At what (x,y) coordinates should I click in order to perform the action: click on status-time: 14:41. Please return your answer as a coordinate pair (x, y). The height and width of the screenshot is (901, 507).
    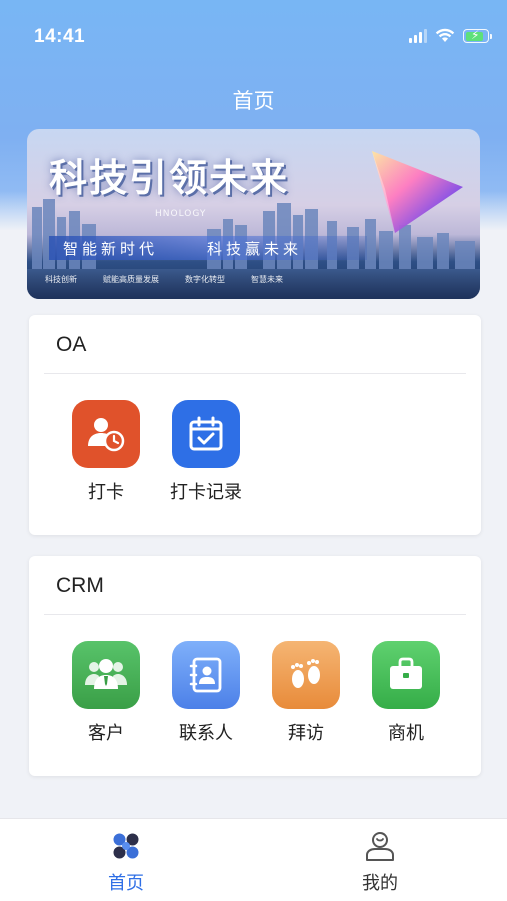
    Looking at the image, I should click on (60, 36).